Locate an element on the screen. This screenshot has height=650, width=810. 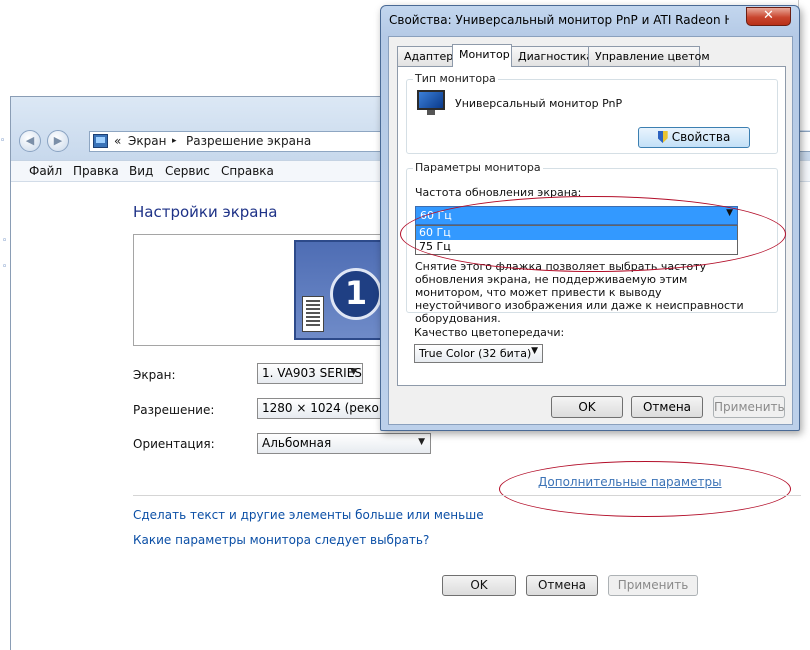
display-select: 1. VA903 SERIES ▼ is located at coordinates (310, 373).